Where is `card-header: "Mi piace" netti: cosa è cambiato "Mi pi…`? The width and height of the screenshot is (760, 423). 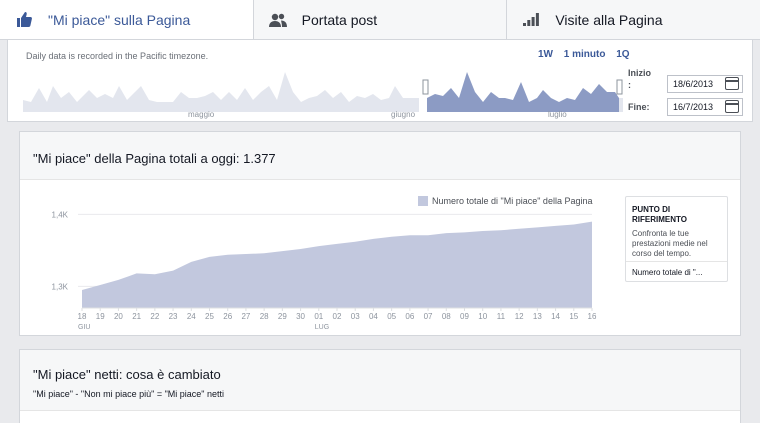 card-header: "Mi piace" netti: cosa è cambiato "Mi pi… is located at coordinates (380, 380).